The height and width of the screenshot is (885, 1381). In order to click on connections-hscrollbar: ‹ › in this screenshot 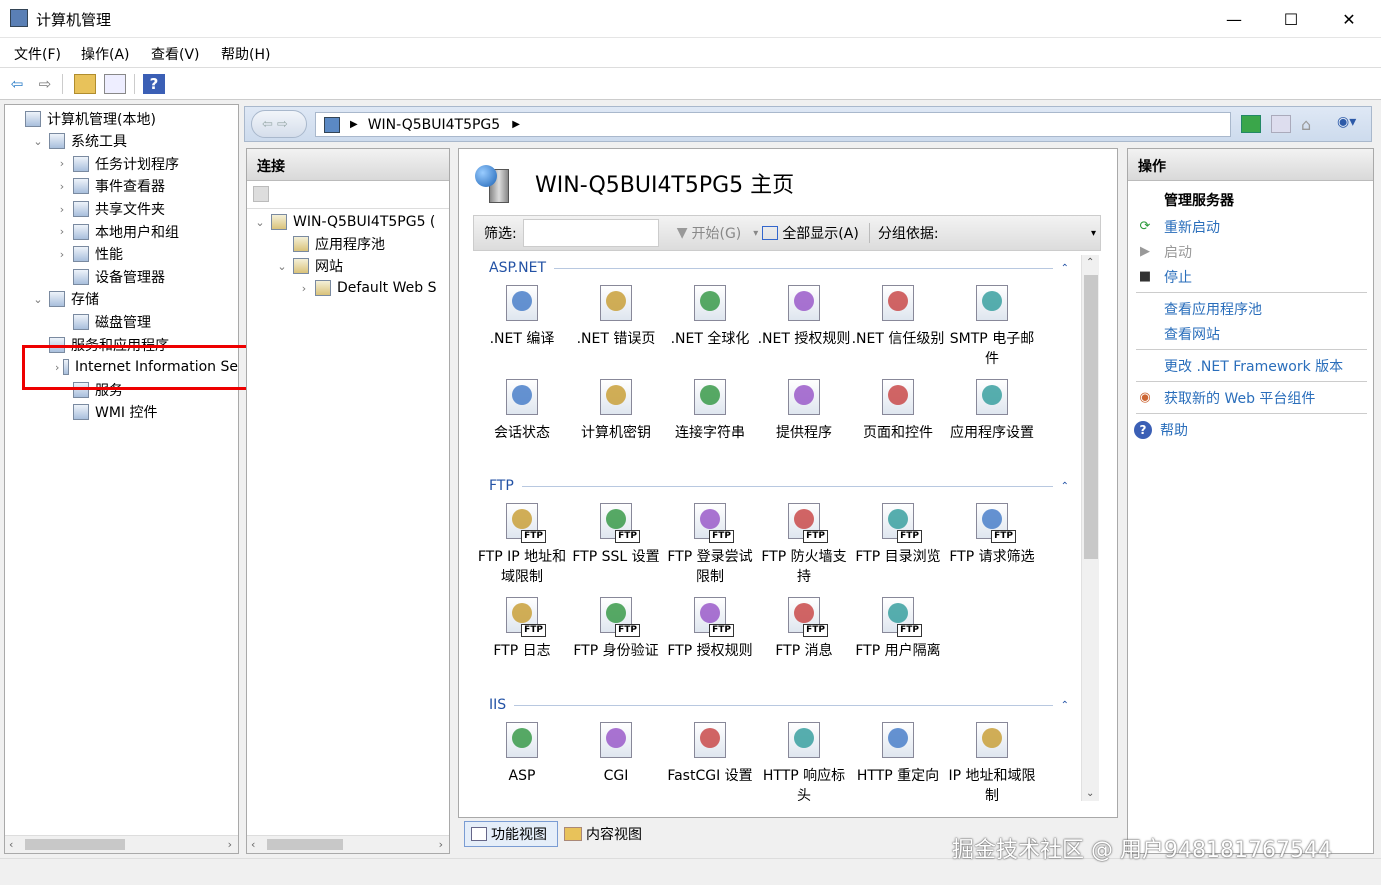, I will do `click(348, 844)`.